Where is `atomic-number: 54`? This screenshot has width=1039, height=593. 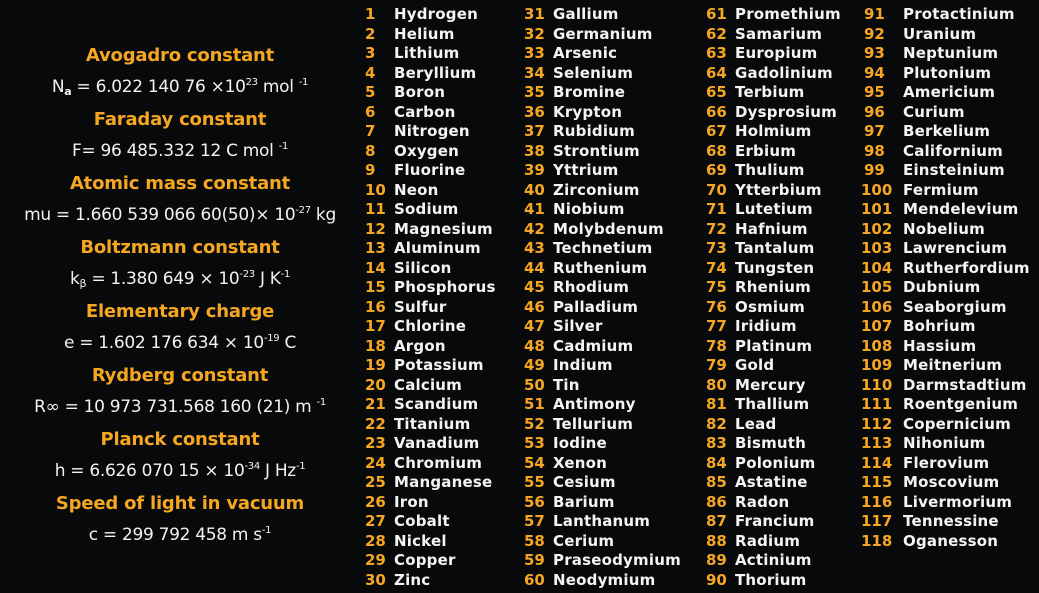 atomic-number: 54 is located at coordinates (534, 462).